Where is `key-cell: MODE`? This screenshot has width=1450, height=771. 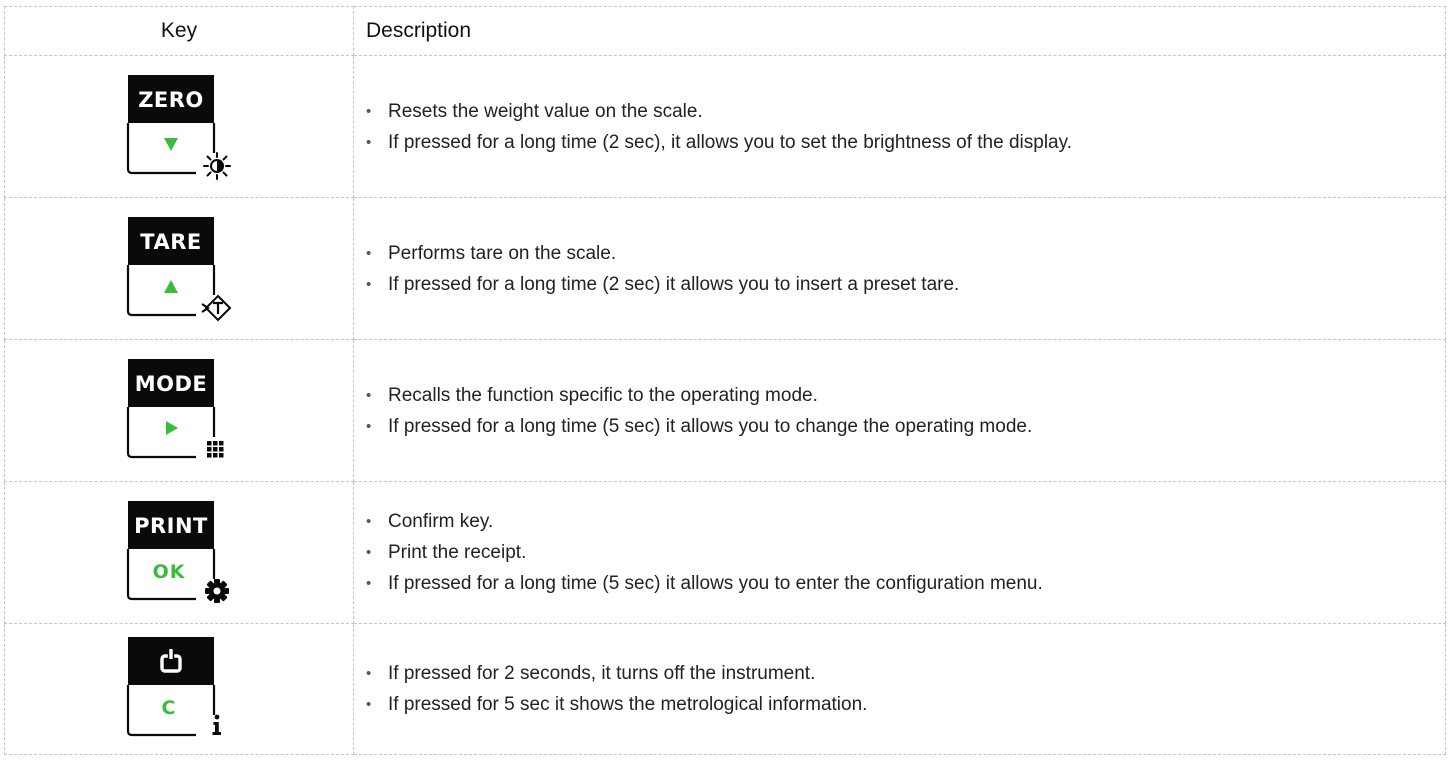
key-cell: MODE is located at coordinates (179, 410).